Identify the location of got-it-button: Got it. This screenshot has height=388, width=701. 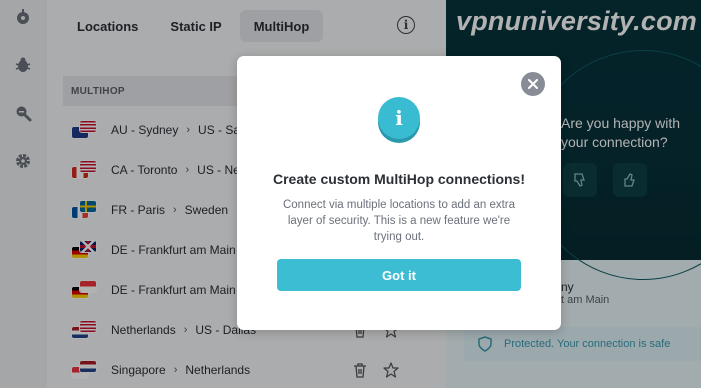
(399, 275).